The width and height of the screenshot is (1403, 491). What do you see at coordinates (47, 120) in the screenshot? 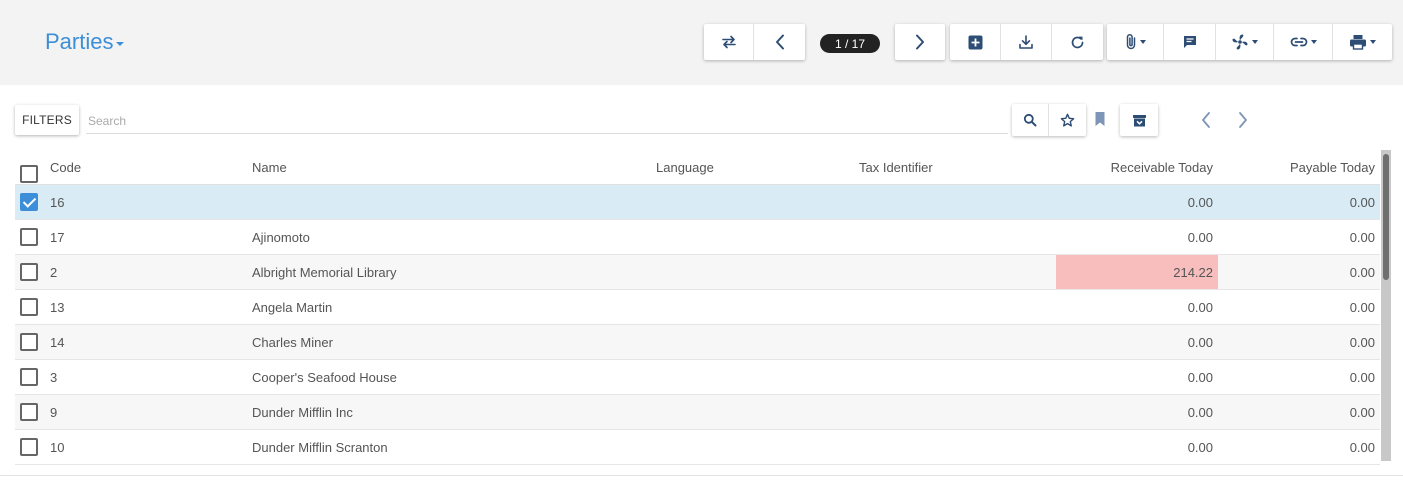
I see `filters-button: FILTERS` at bounding box center [47, 120].